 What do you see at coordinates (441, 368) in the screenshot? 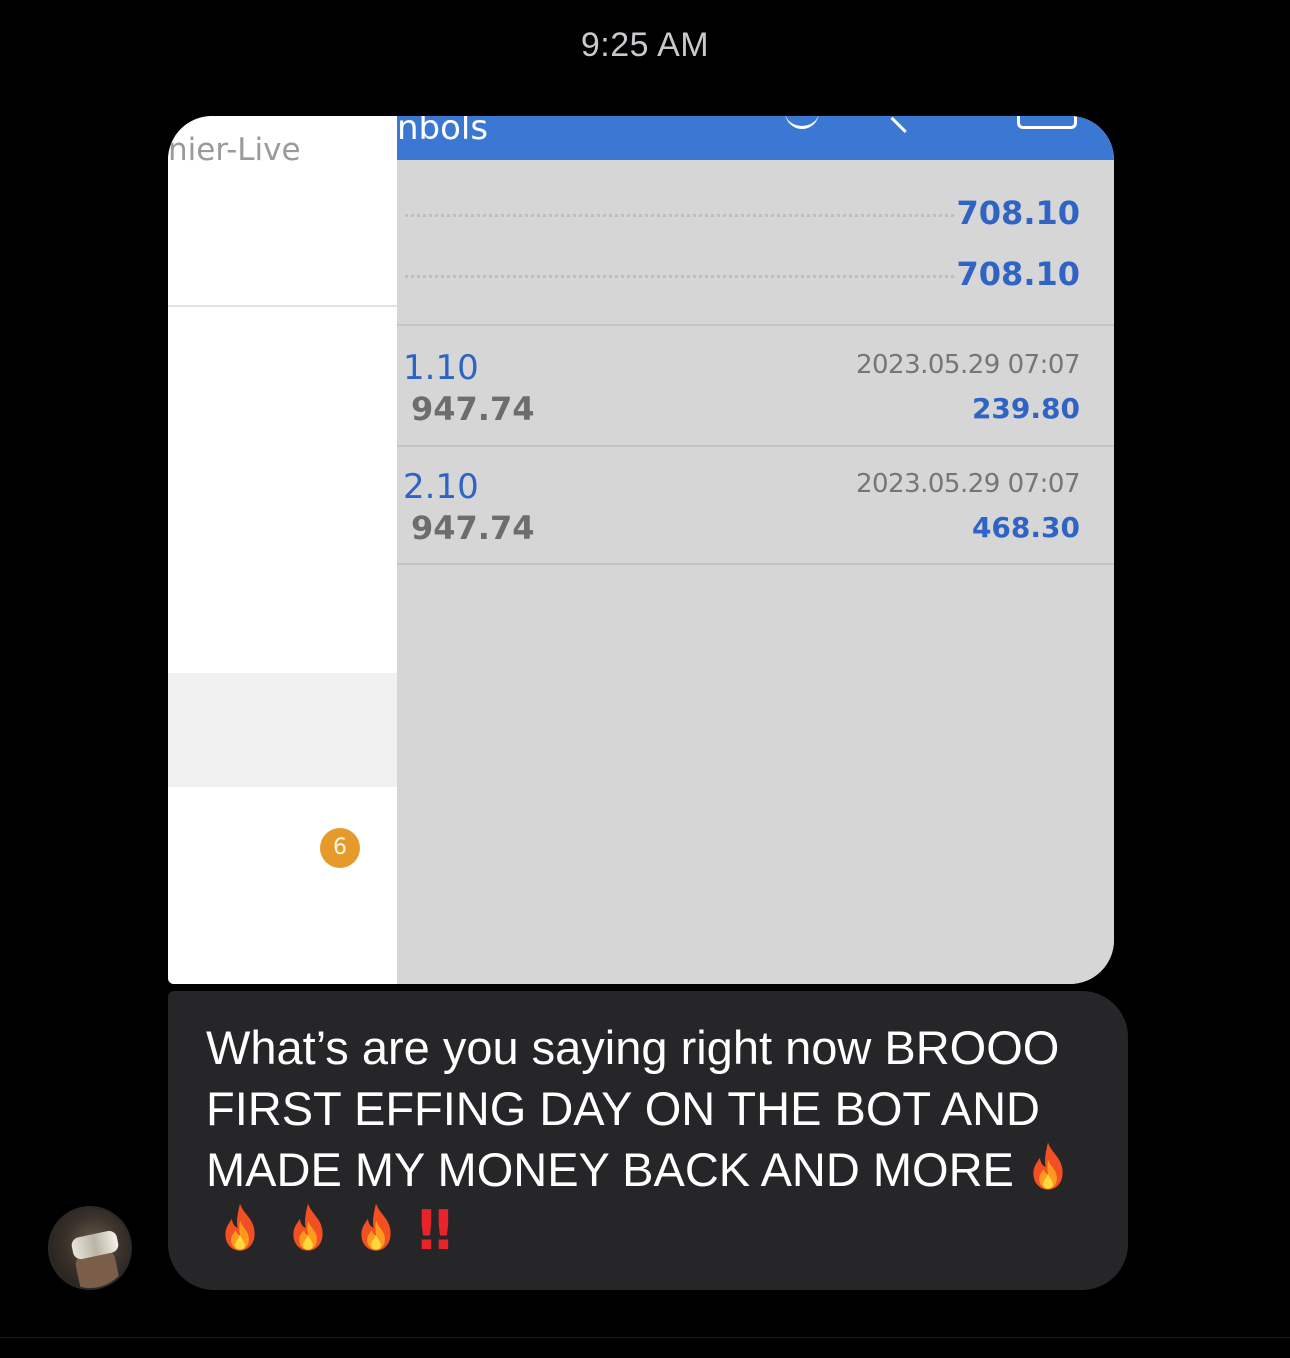
I see `trade-lots: 1.10` at bounding box center [441, 368].